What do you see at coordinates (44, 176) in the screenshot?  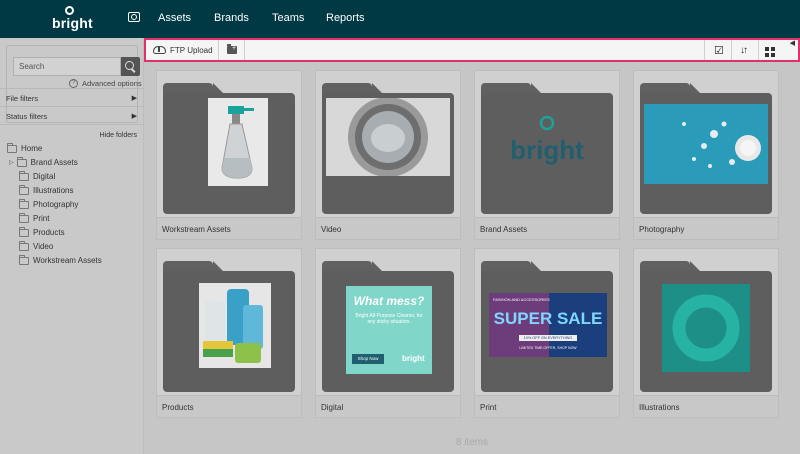 I see `tree-item-label: Digital` at bounding box center [44, 176].